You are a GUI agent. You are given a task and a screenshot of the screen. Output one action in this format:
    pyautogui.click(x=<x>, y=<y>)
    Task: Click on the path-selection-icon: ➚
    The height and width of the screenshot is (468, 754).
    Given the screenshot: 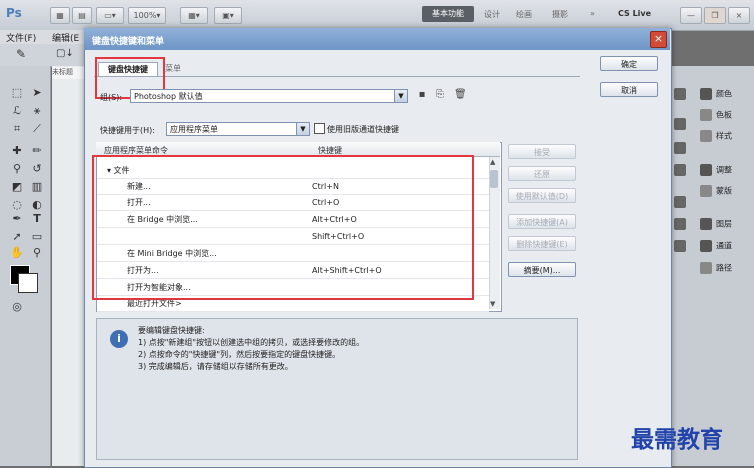 What is the action you would take?
    pyautogui.click(x=17, y=237)
    